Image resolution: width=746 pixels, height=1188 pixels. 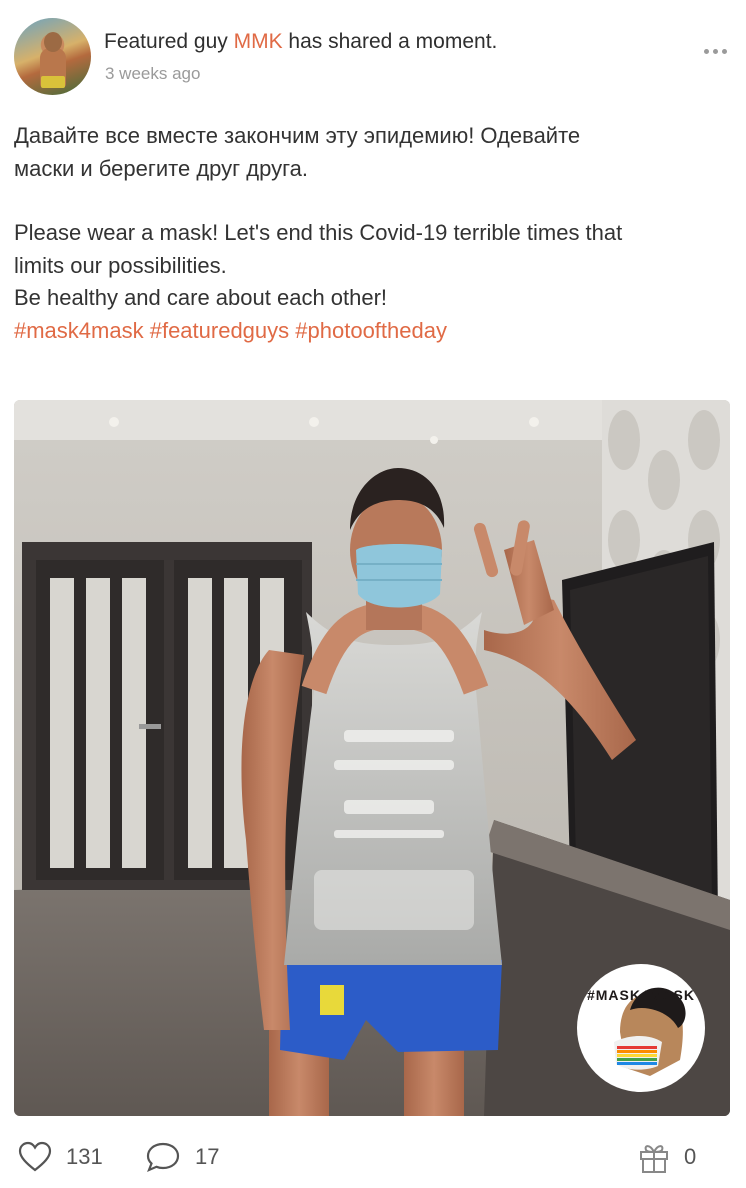 I want to click on post-text-en-line2: limits our possibilities., so click(x=120, y=265).